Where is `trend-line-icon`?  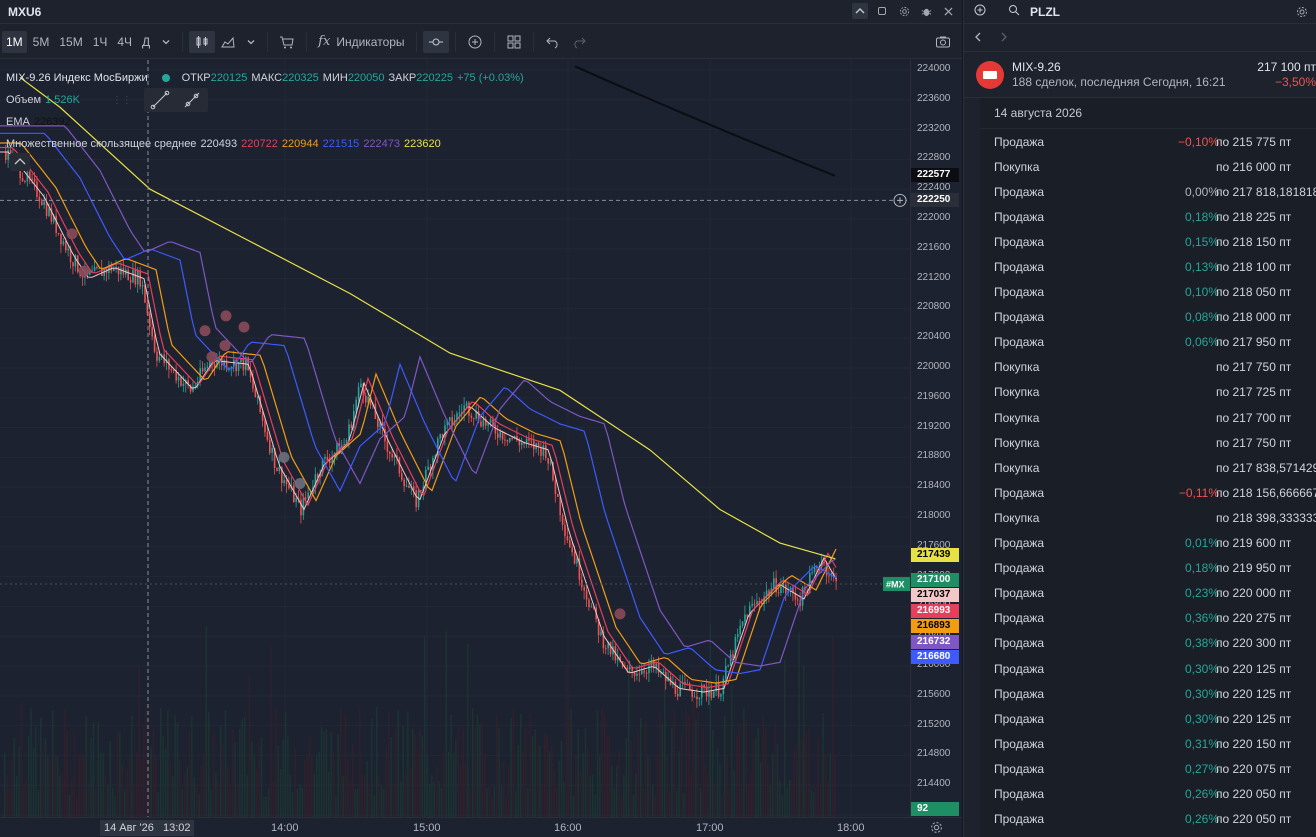
trend-line-icon is located at coordinates (160, 100).